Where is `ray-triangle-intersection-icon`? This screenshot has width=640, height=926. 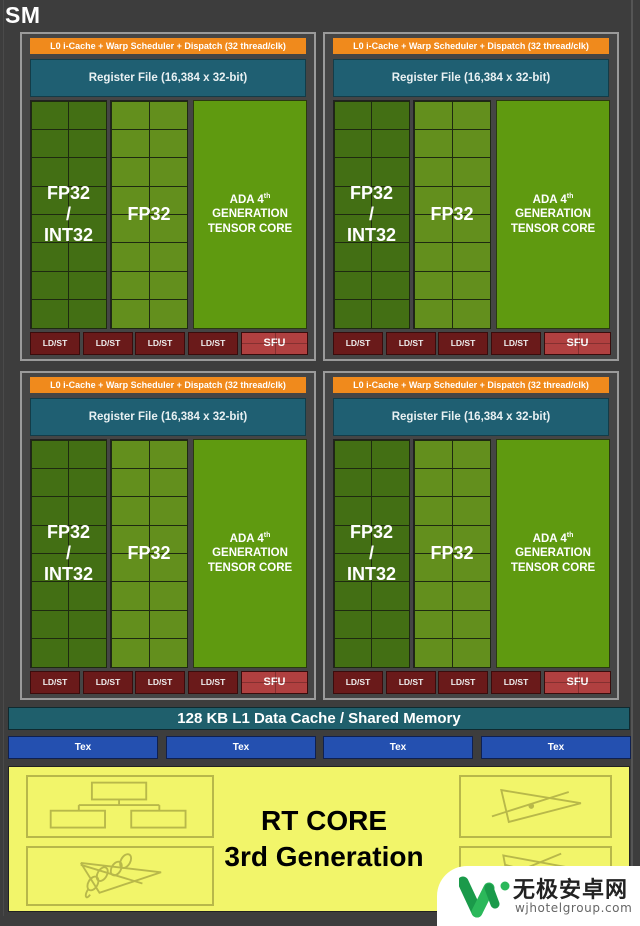 ray-triangle-intersection-icon is located at coordinates (535, 806).